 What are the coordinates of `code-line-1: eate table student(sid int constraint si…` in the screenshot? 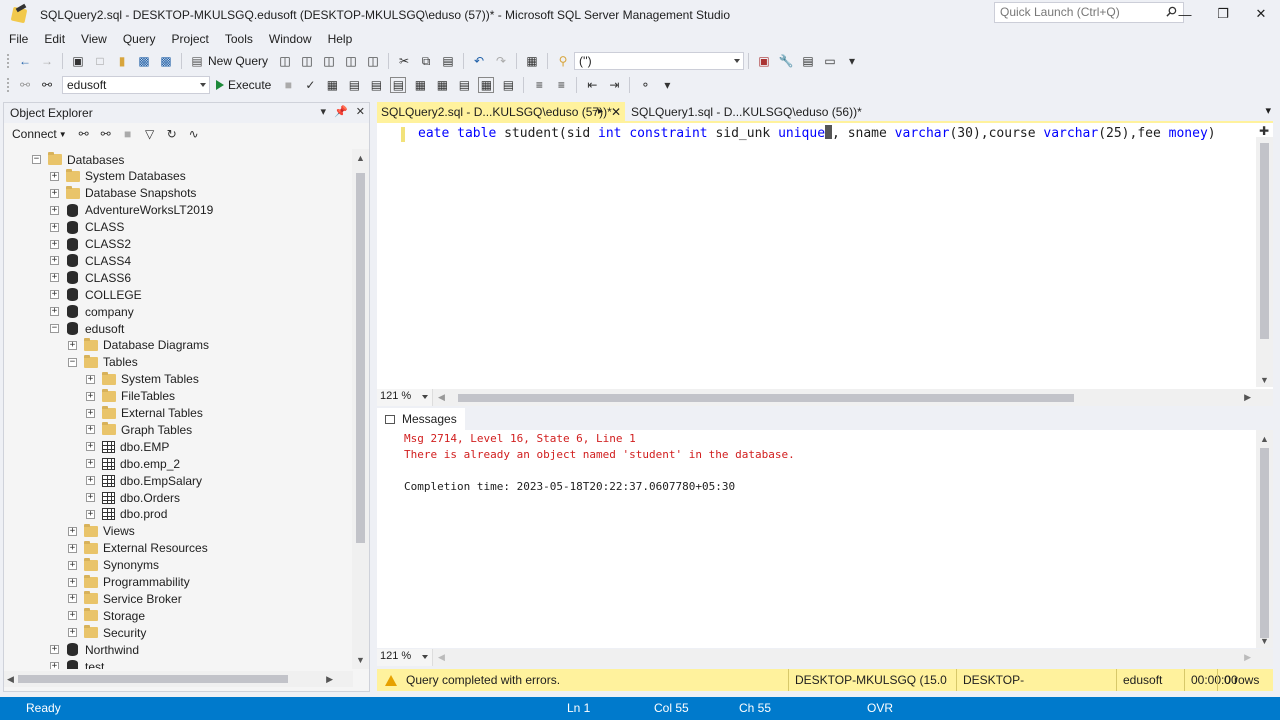 It's located at (817, 133).